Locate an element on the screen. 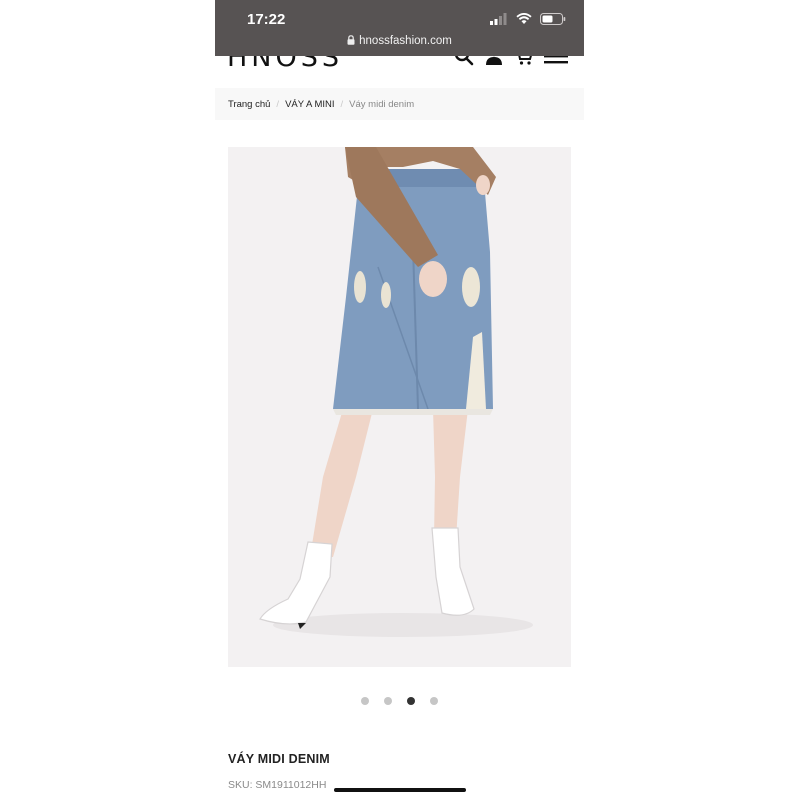 The width and height of the screenshot is (800, 800). status-icons is located at coordinates (528, 21).